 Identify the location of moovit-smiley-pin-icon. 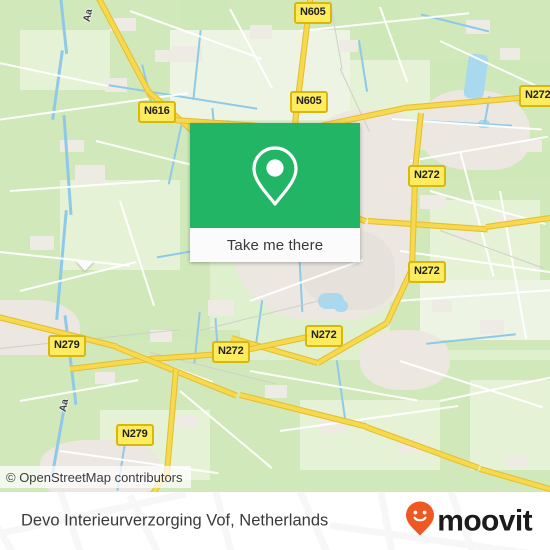
(420, 521).